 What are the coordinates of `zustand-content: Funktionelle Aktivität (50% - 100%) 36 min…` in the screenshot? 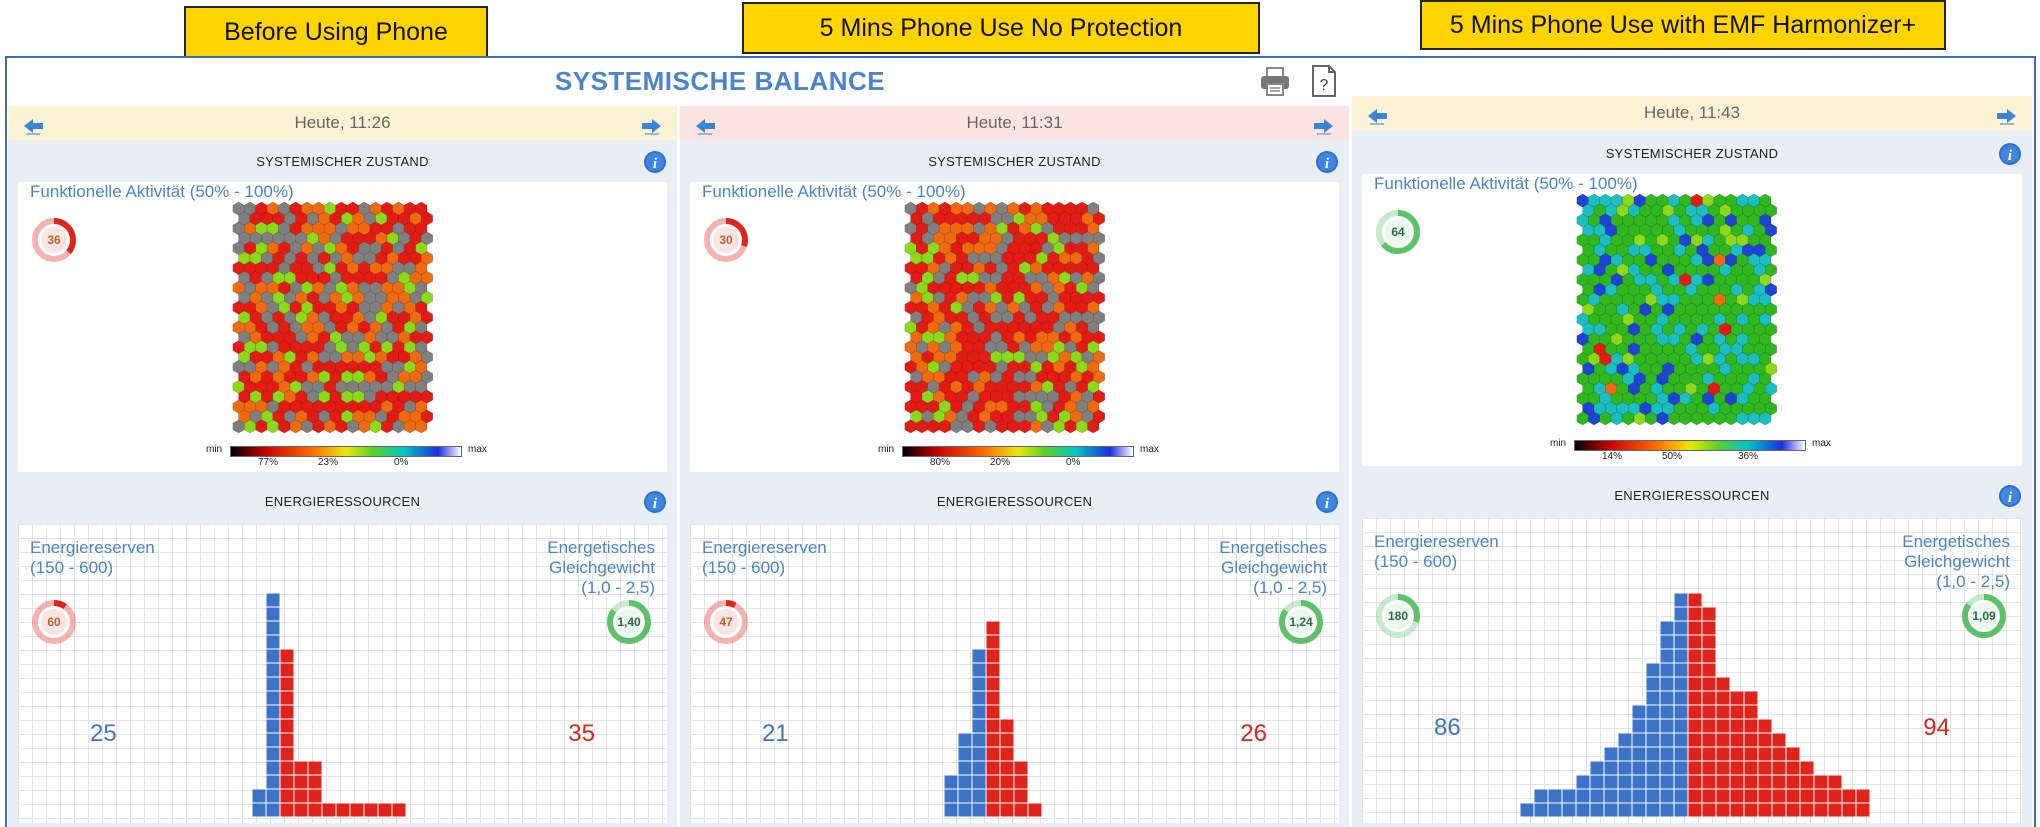 It's located at (342, 327).